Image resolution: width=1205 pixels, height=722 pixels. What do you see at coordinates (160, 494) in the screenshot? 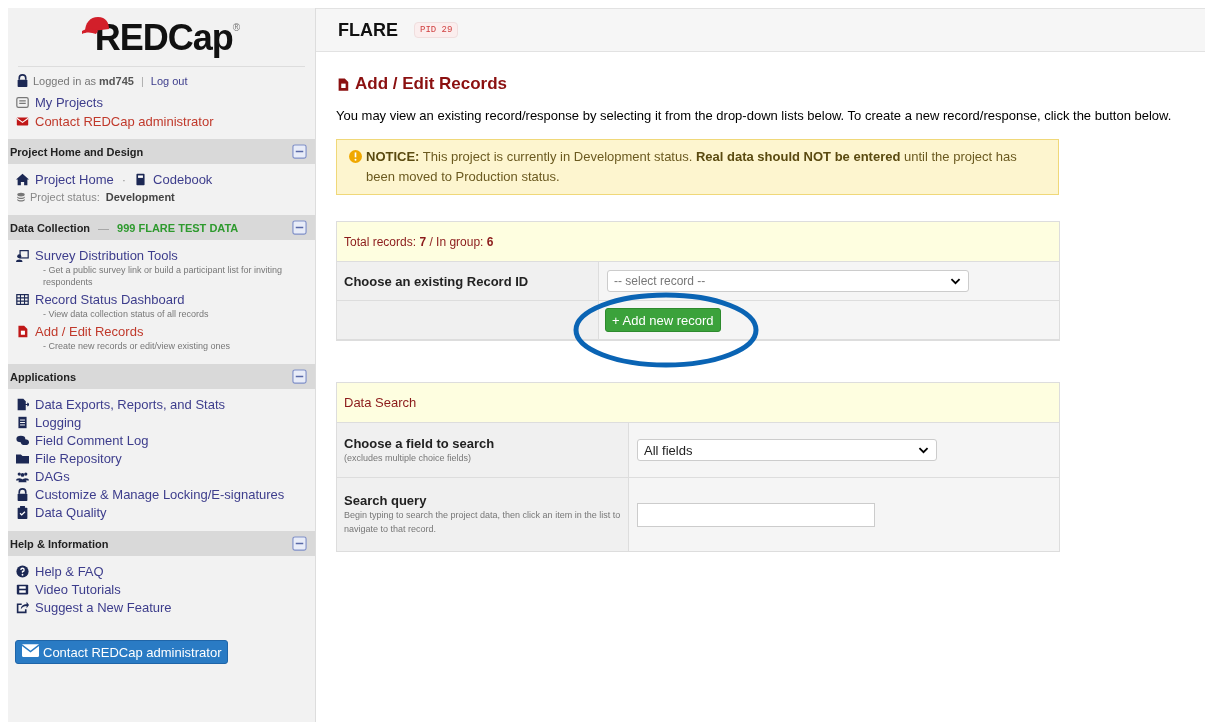
I see `sidebar-link: Customize & Manage Locking/E-signatures` at bounding box center [160, 494].